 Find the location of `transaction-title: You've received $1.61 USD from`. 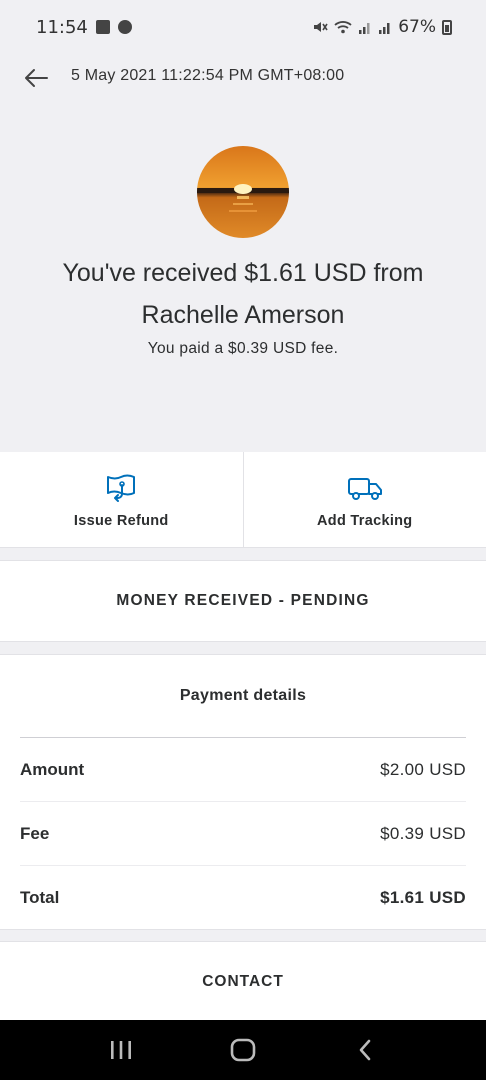

transaction-title: You've received $1.61 USD from is located at coordinates (243, 273).